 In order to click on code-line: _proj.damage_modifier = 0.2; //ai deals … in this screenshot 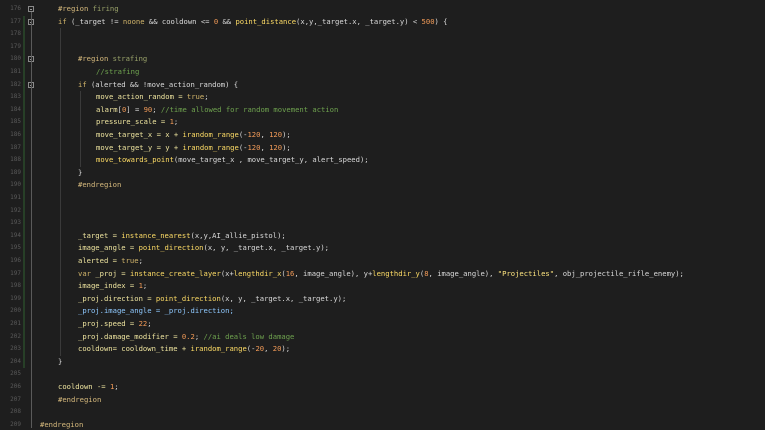, I will do `click(186, 337)`.